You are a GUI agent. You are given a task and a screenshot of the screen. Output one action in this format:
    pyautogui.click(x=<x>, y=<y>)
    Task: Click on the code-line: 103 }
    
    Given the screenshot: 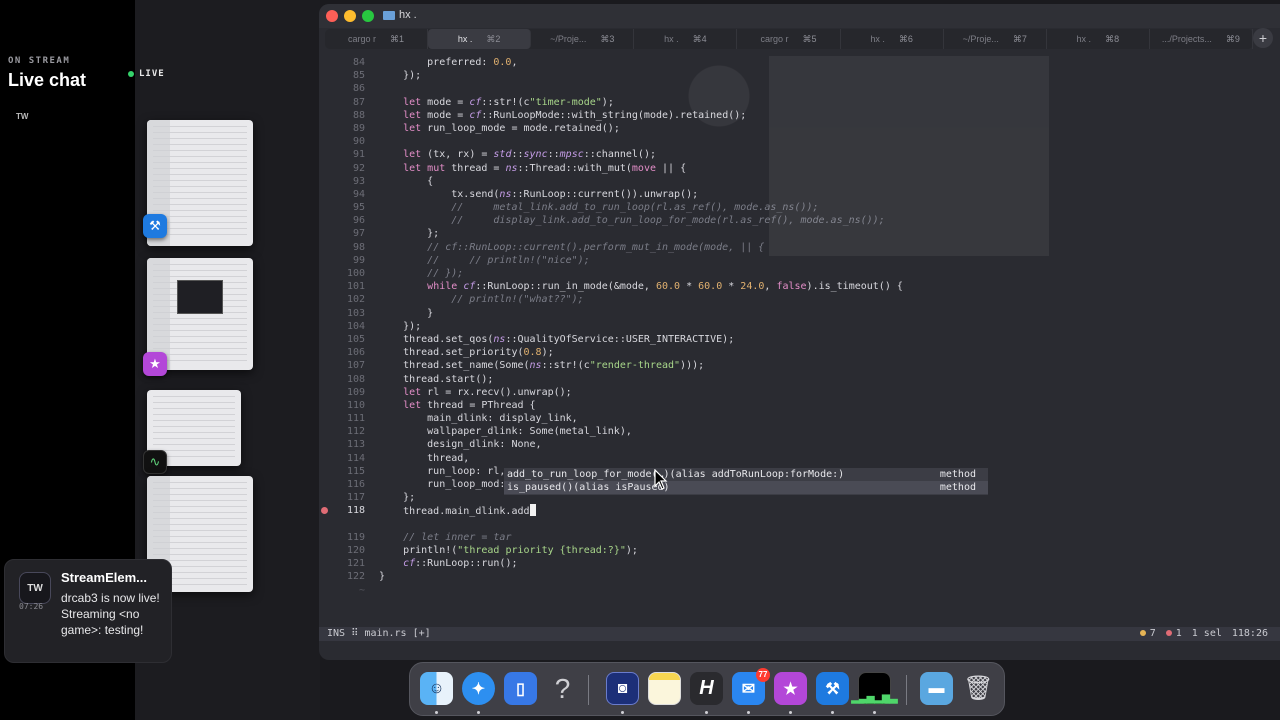 What is the action you would take?
    pyautogui.click(x=799, y=313)
    